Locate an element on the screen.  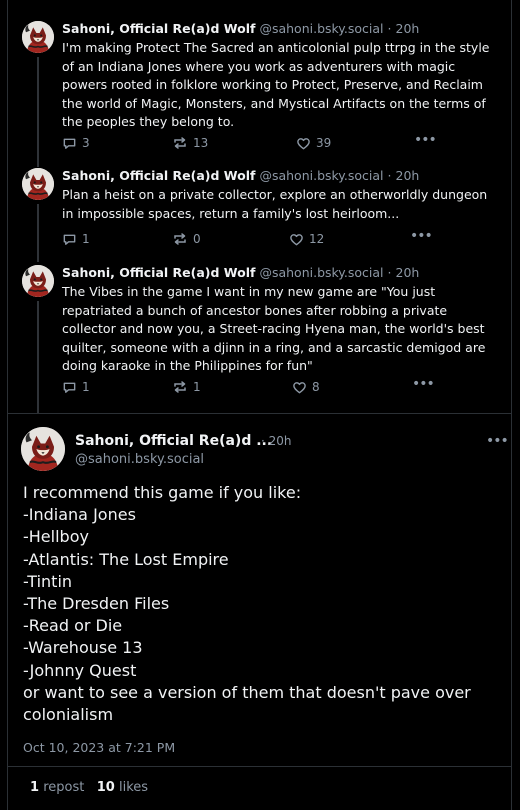
post-text-line: -Read or Die is located at coordinates (73, 626).